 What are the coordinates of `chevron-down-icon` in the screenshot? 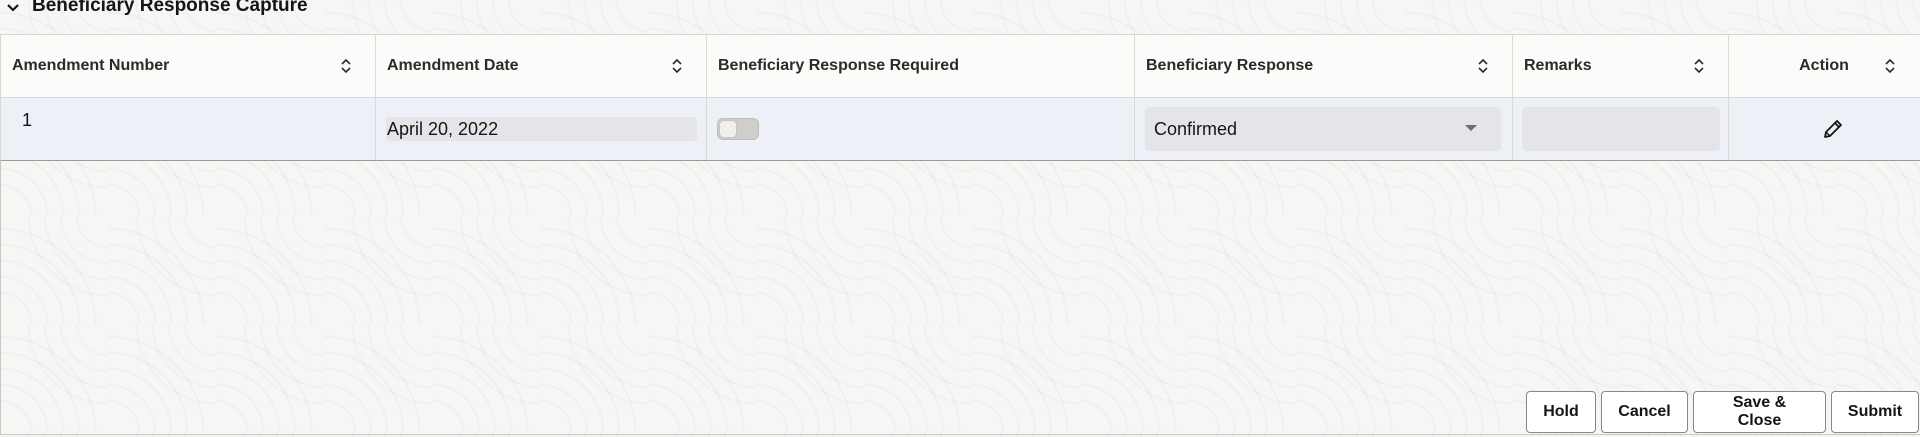 It's located at (13, 9).